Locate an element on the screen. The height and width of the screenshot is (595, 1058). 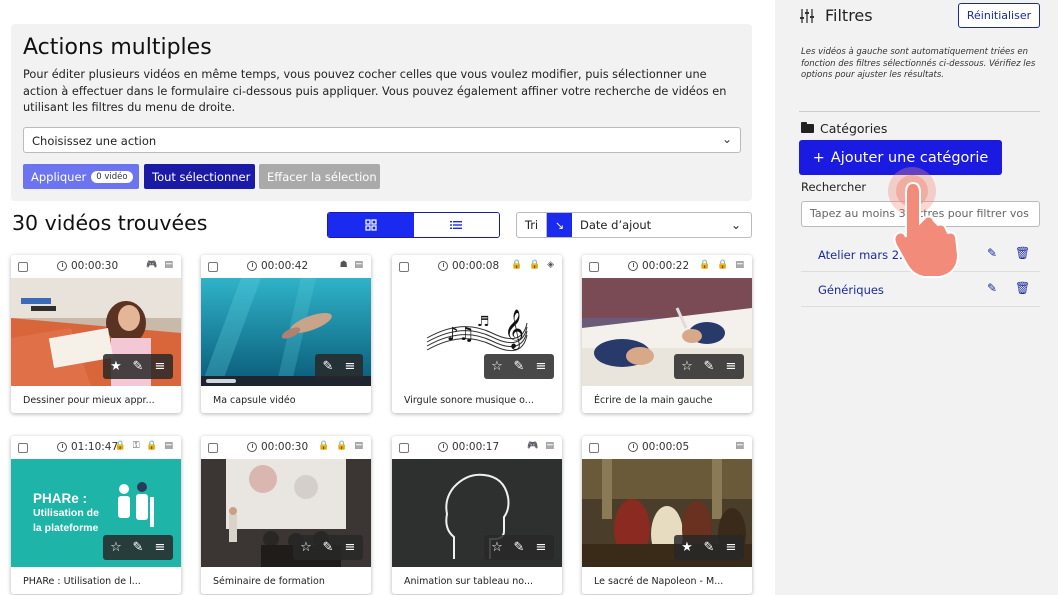
sort-direction-button: ↘ is located at coordinates (559, 225).